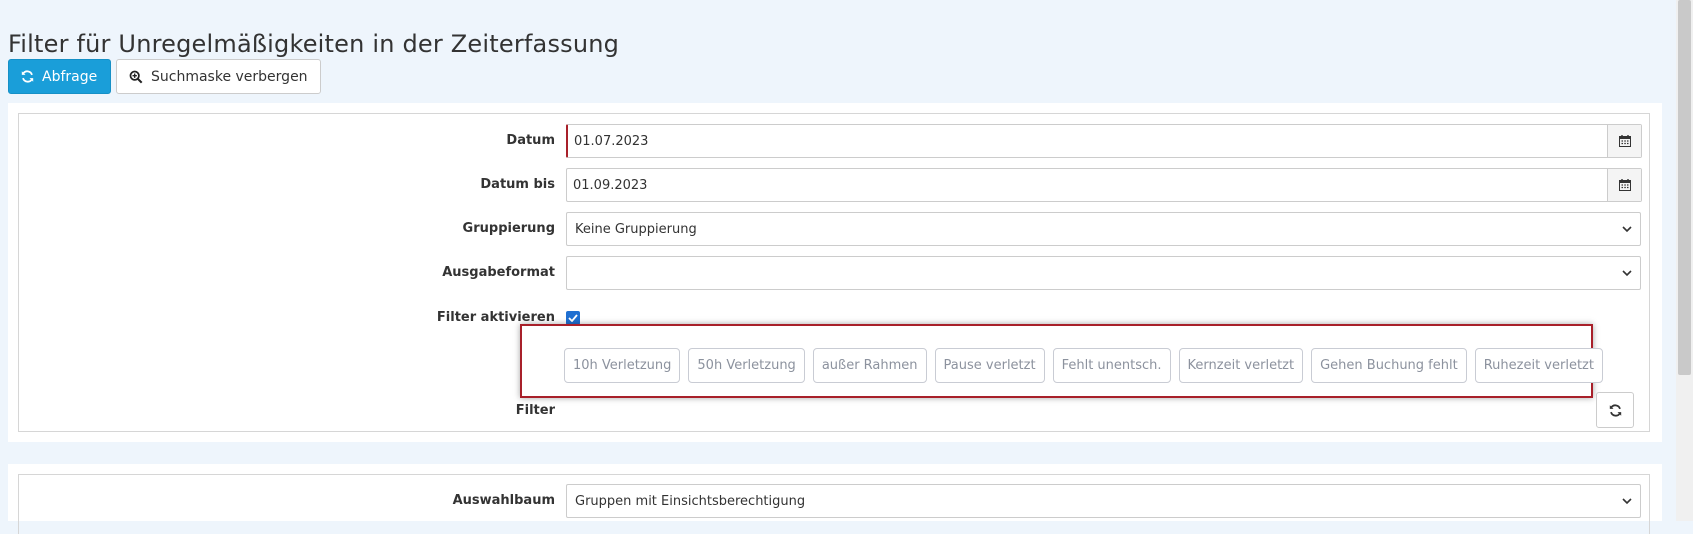 This screenshot has width=1693, height=534. I want to click on date-picker-button, so click(1624, 141).